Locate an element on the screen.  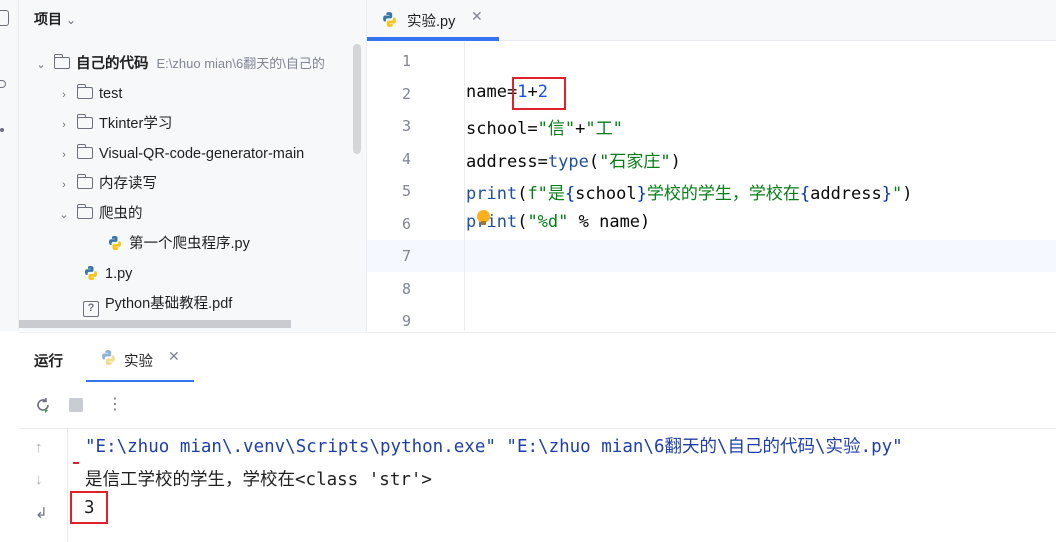
tab-run-experiment: 实验 ✕ is located at coordinates (140, 358).